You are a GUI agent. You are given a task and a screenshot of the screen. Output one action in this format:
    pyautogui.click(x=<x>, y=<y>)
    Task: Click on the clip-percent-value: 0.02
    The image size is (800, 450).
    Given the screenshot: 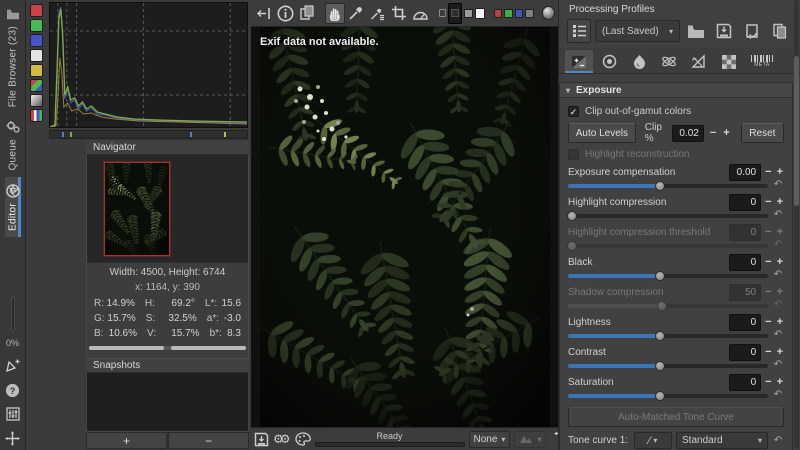 What is the action you would take?
    pyautogui.click(x=687, y=133)
    